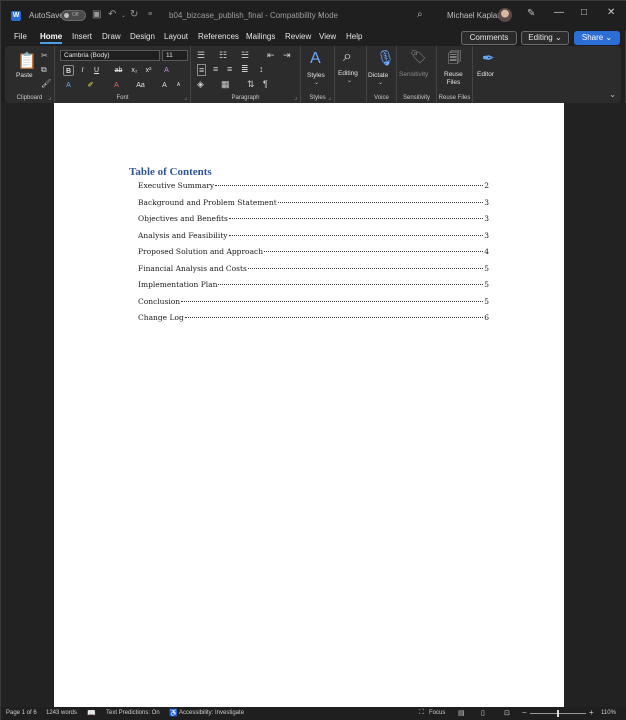 This screenshot has height=720, width=626. I want to click on font-color-icon: A, so click(116, 85).